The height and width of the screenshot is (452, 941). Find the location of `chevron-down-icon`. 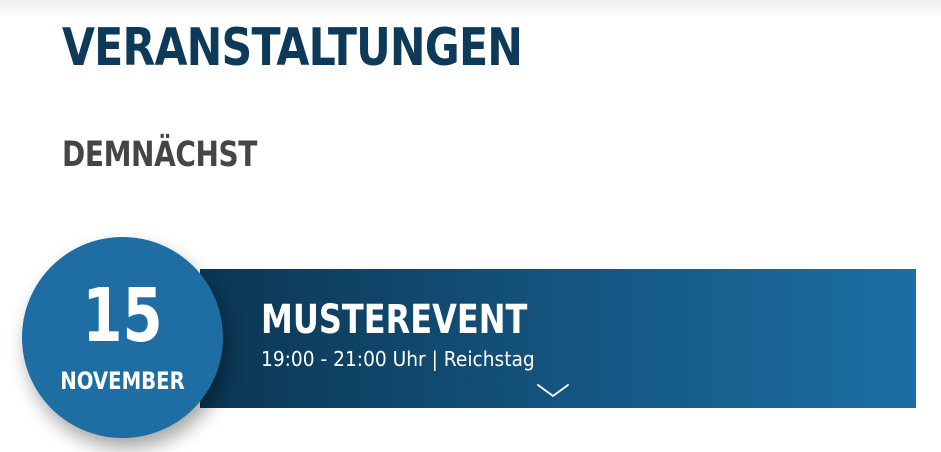

chevron-down-icon is located at coordinates (553, 391).